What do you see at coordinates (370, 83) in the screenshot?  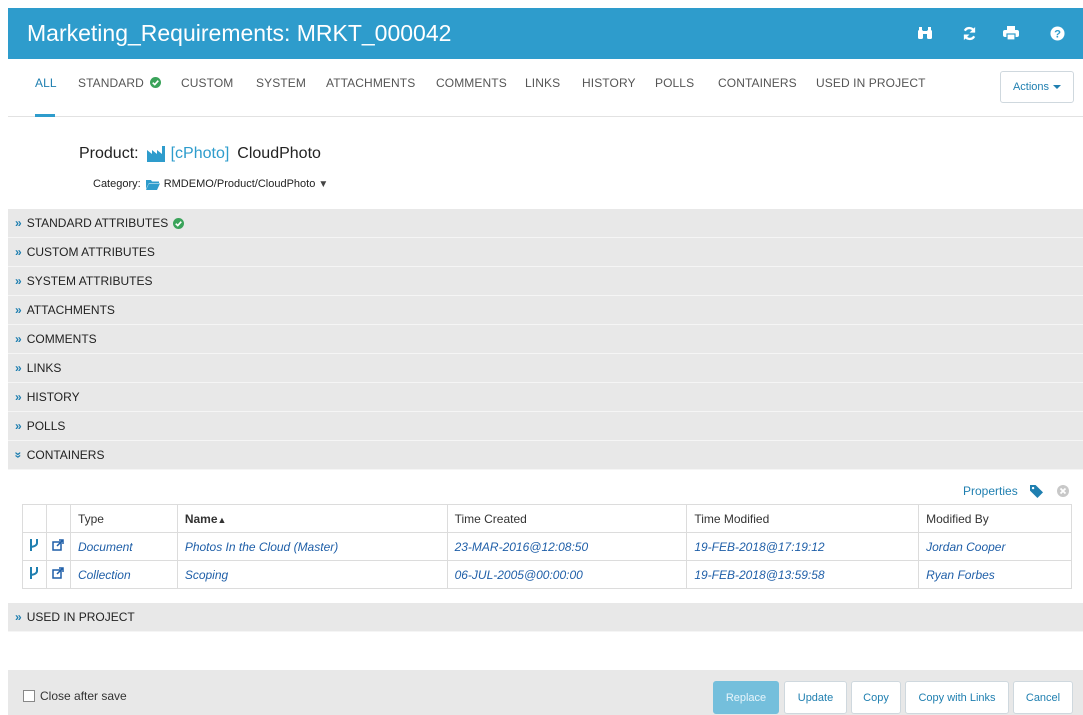 I see `tab-attachments: ATTACHMENTS` at bounding box center [370, 83].